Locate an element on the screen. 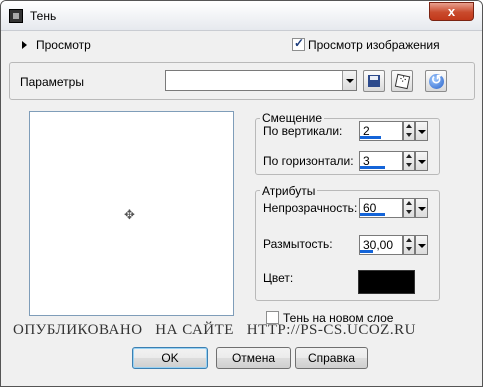 The image size is (483, 387). window-title: Тень is located at coordinates (43, 16).